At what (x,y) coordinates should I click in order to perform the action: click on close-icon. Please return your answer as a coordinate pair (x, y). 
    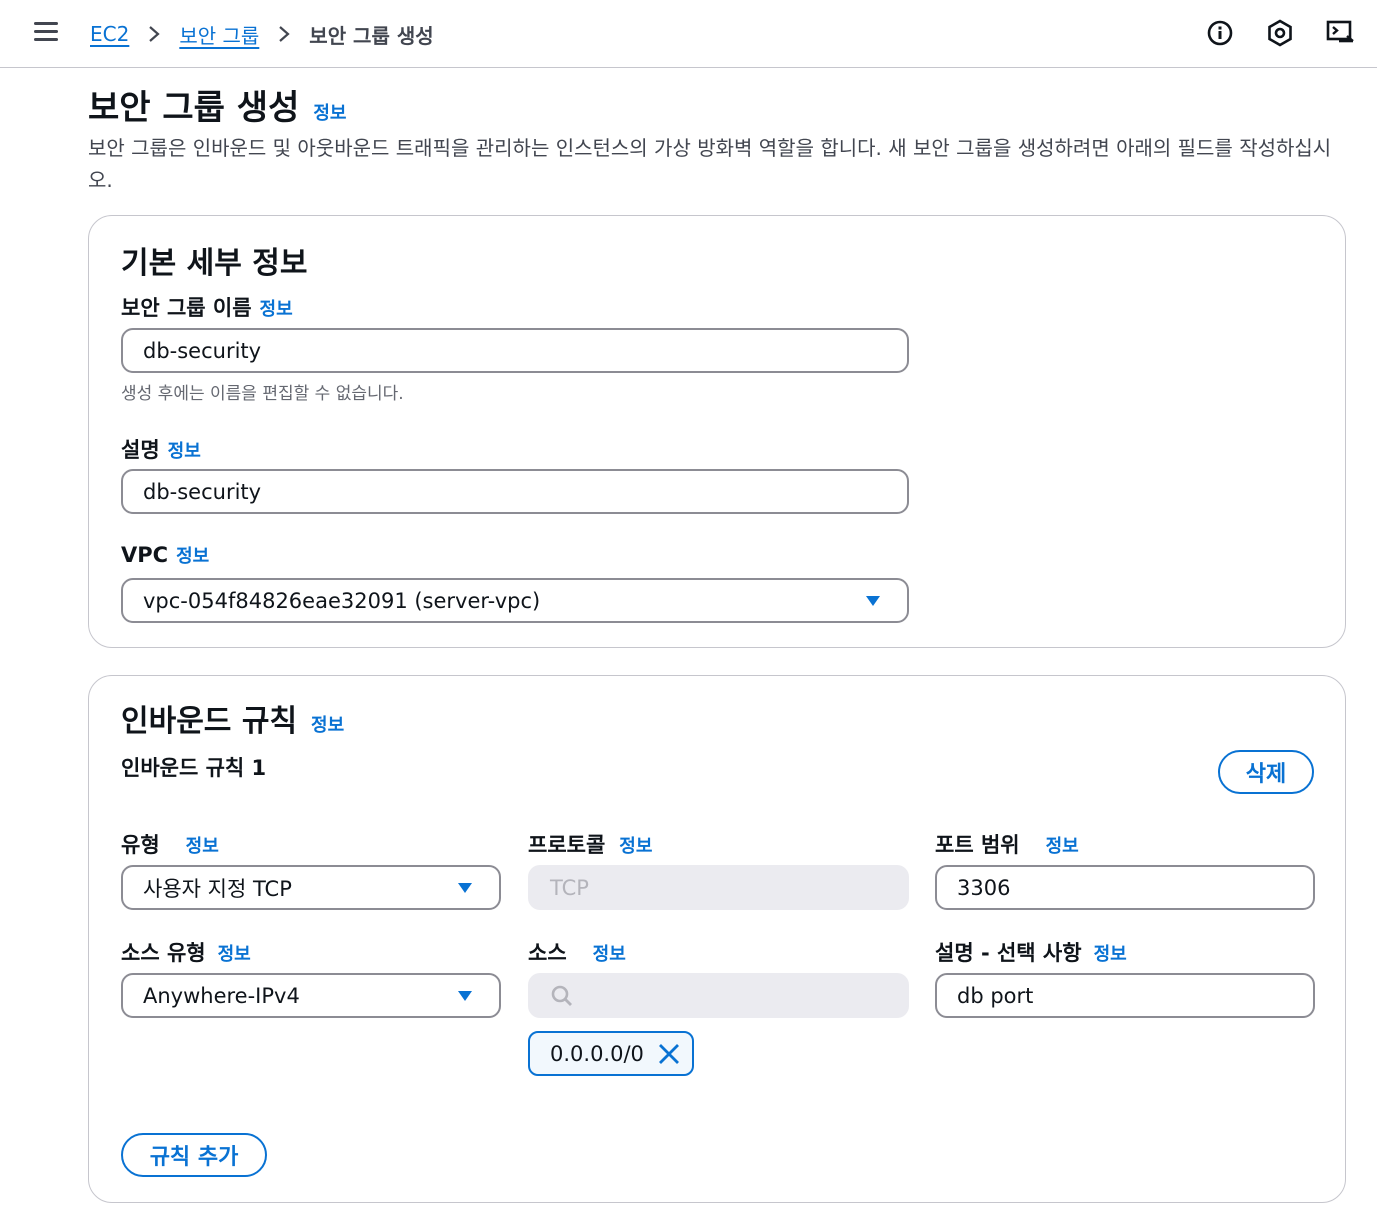
    Looking at the image, I should click on (669, 1054).